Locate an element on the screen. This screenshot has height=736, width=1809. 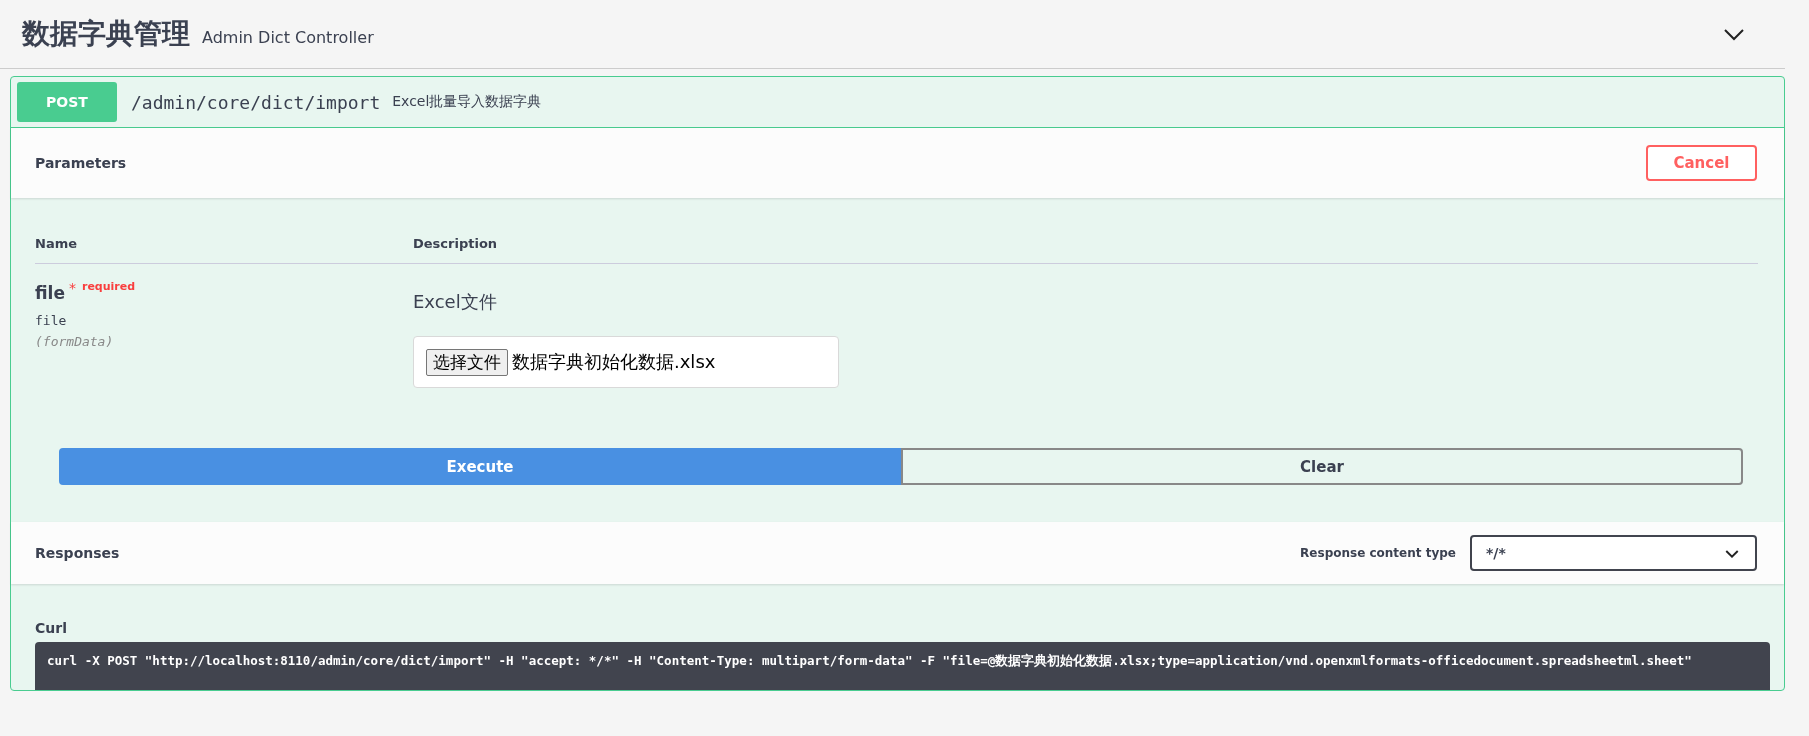
curl-label: Curl is located at coordinates (51, 628).